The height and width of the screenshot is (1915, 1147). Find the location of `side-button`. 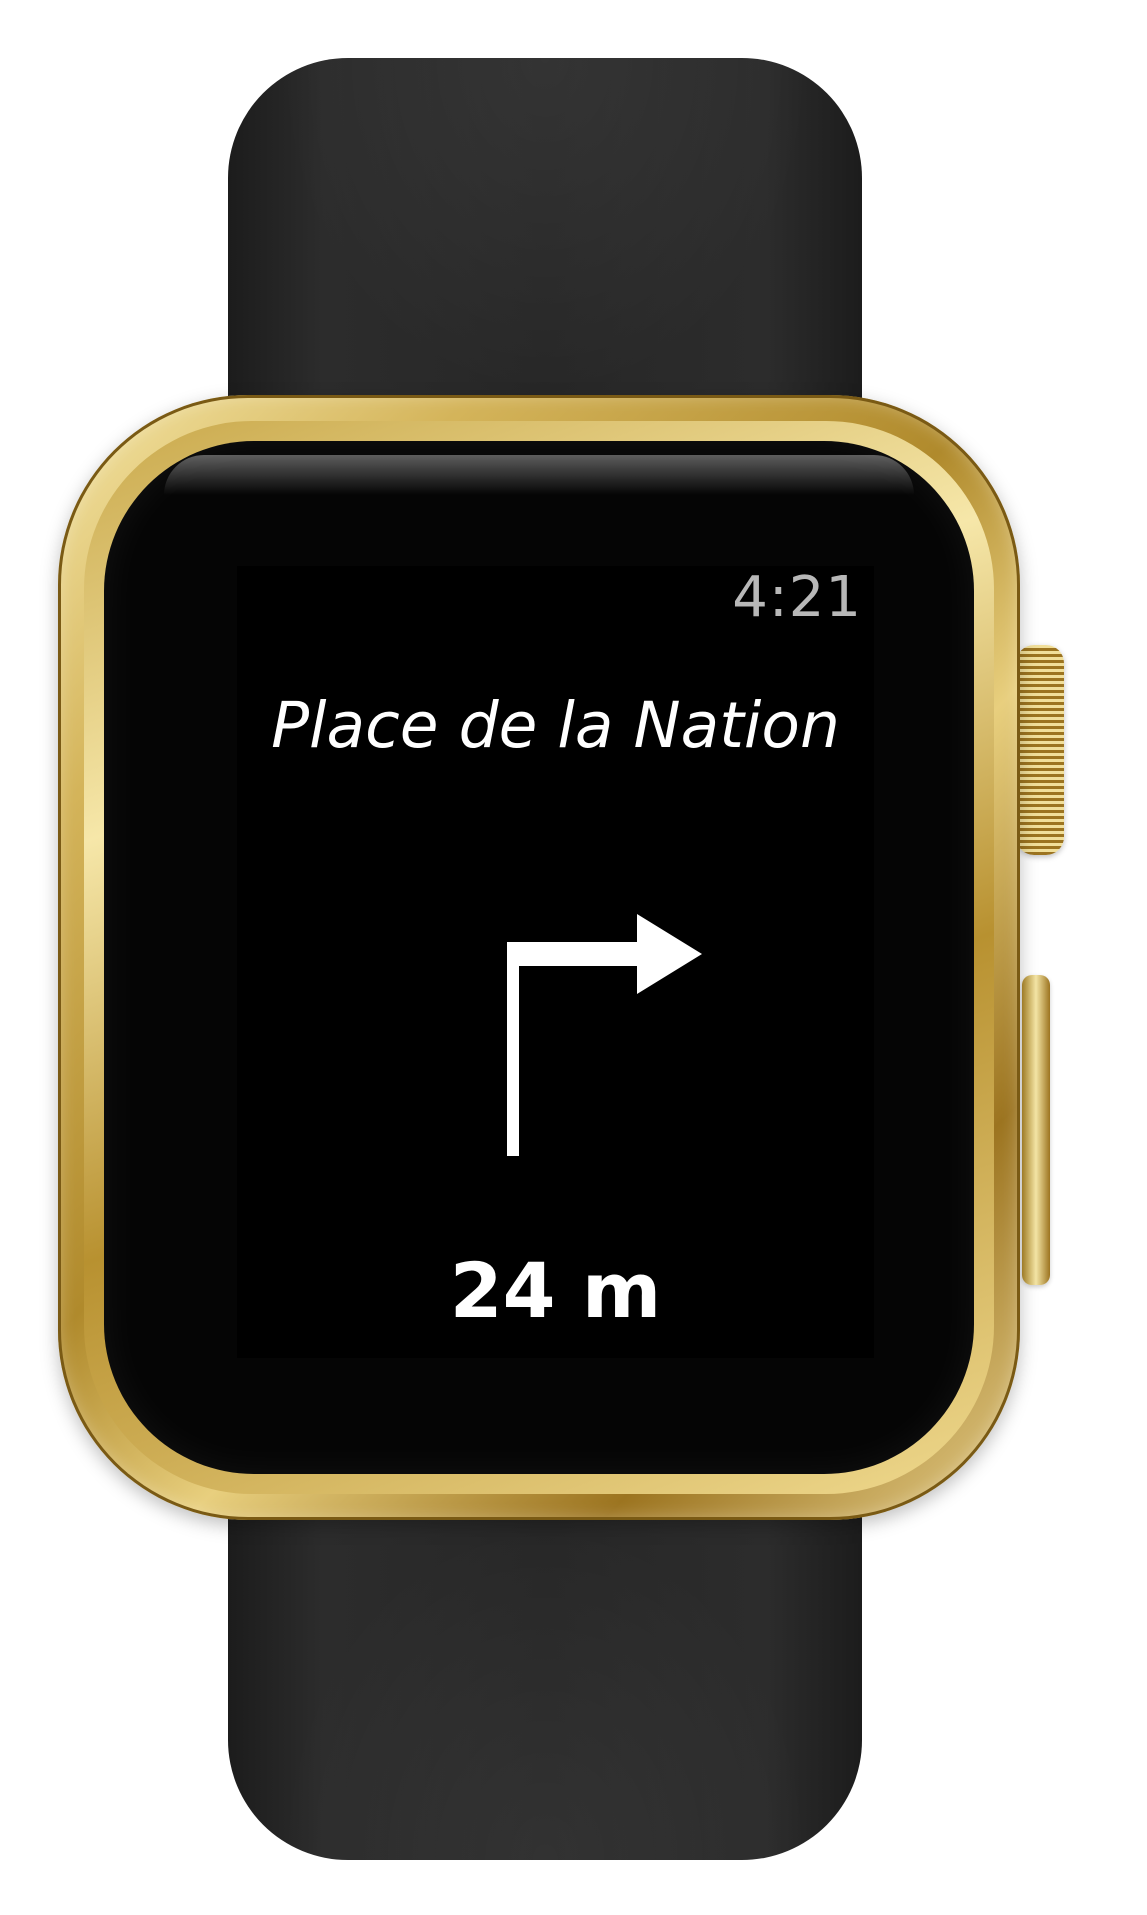

side-button is located at coordinates (1036, 1130).